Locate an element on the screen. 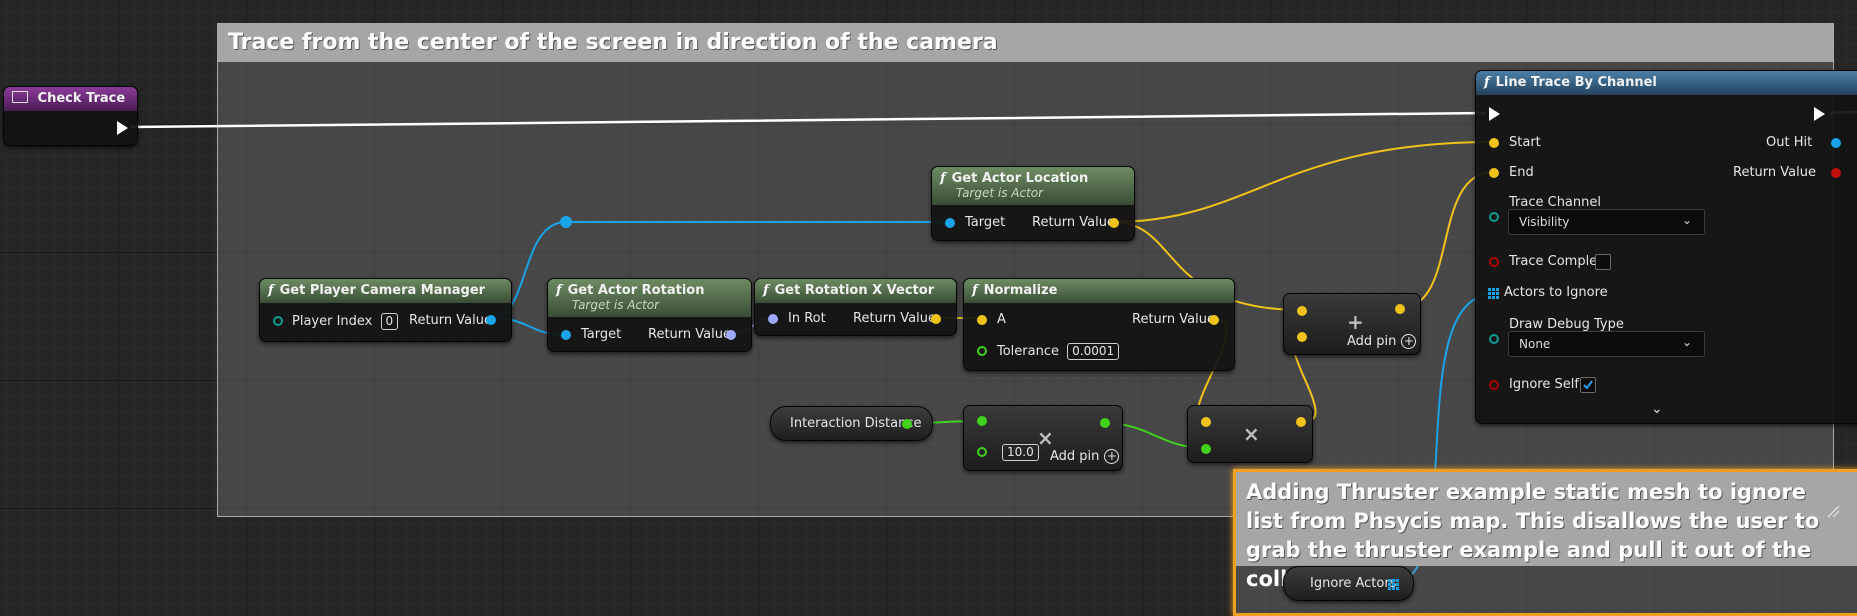 This screenshot has width=1857, height=616. draw-debug-dropdown: None ⌄ is located at coordinates (1606, 344).